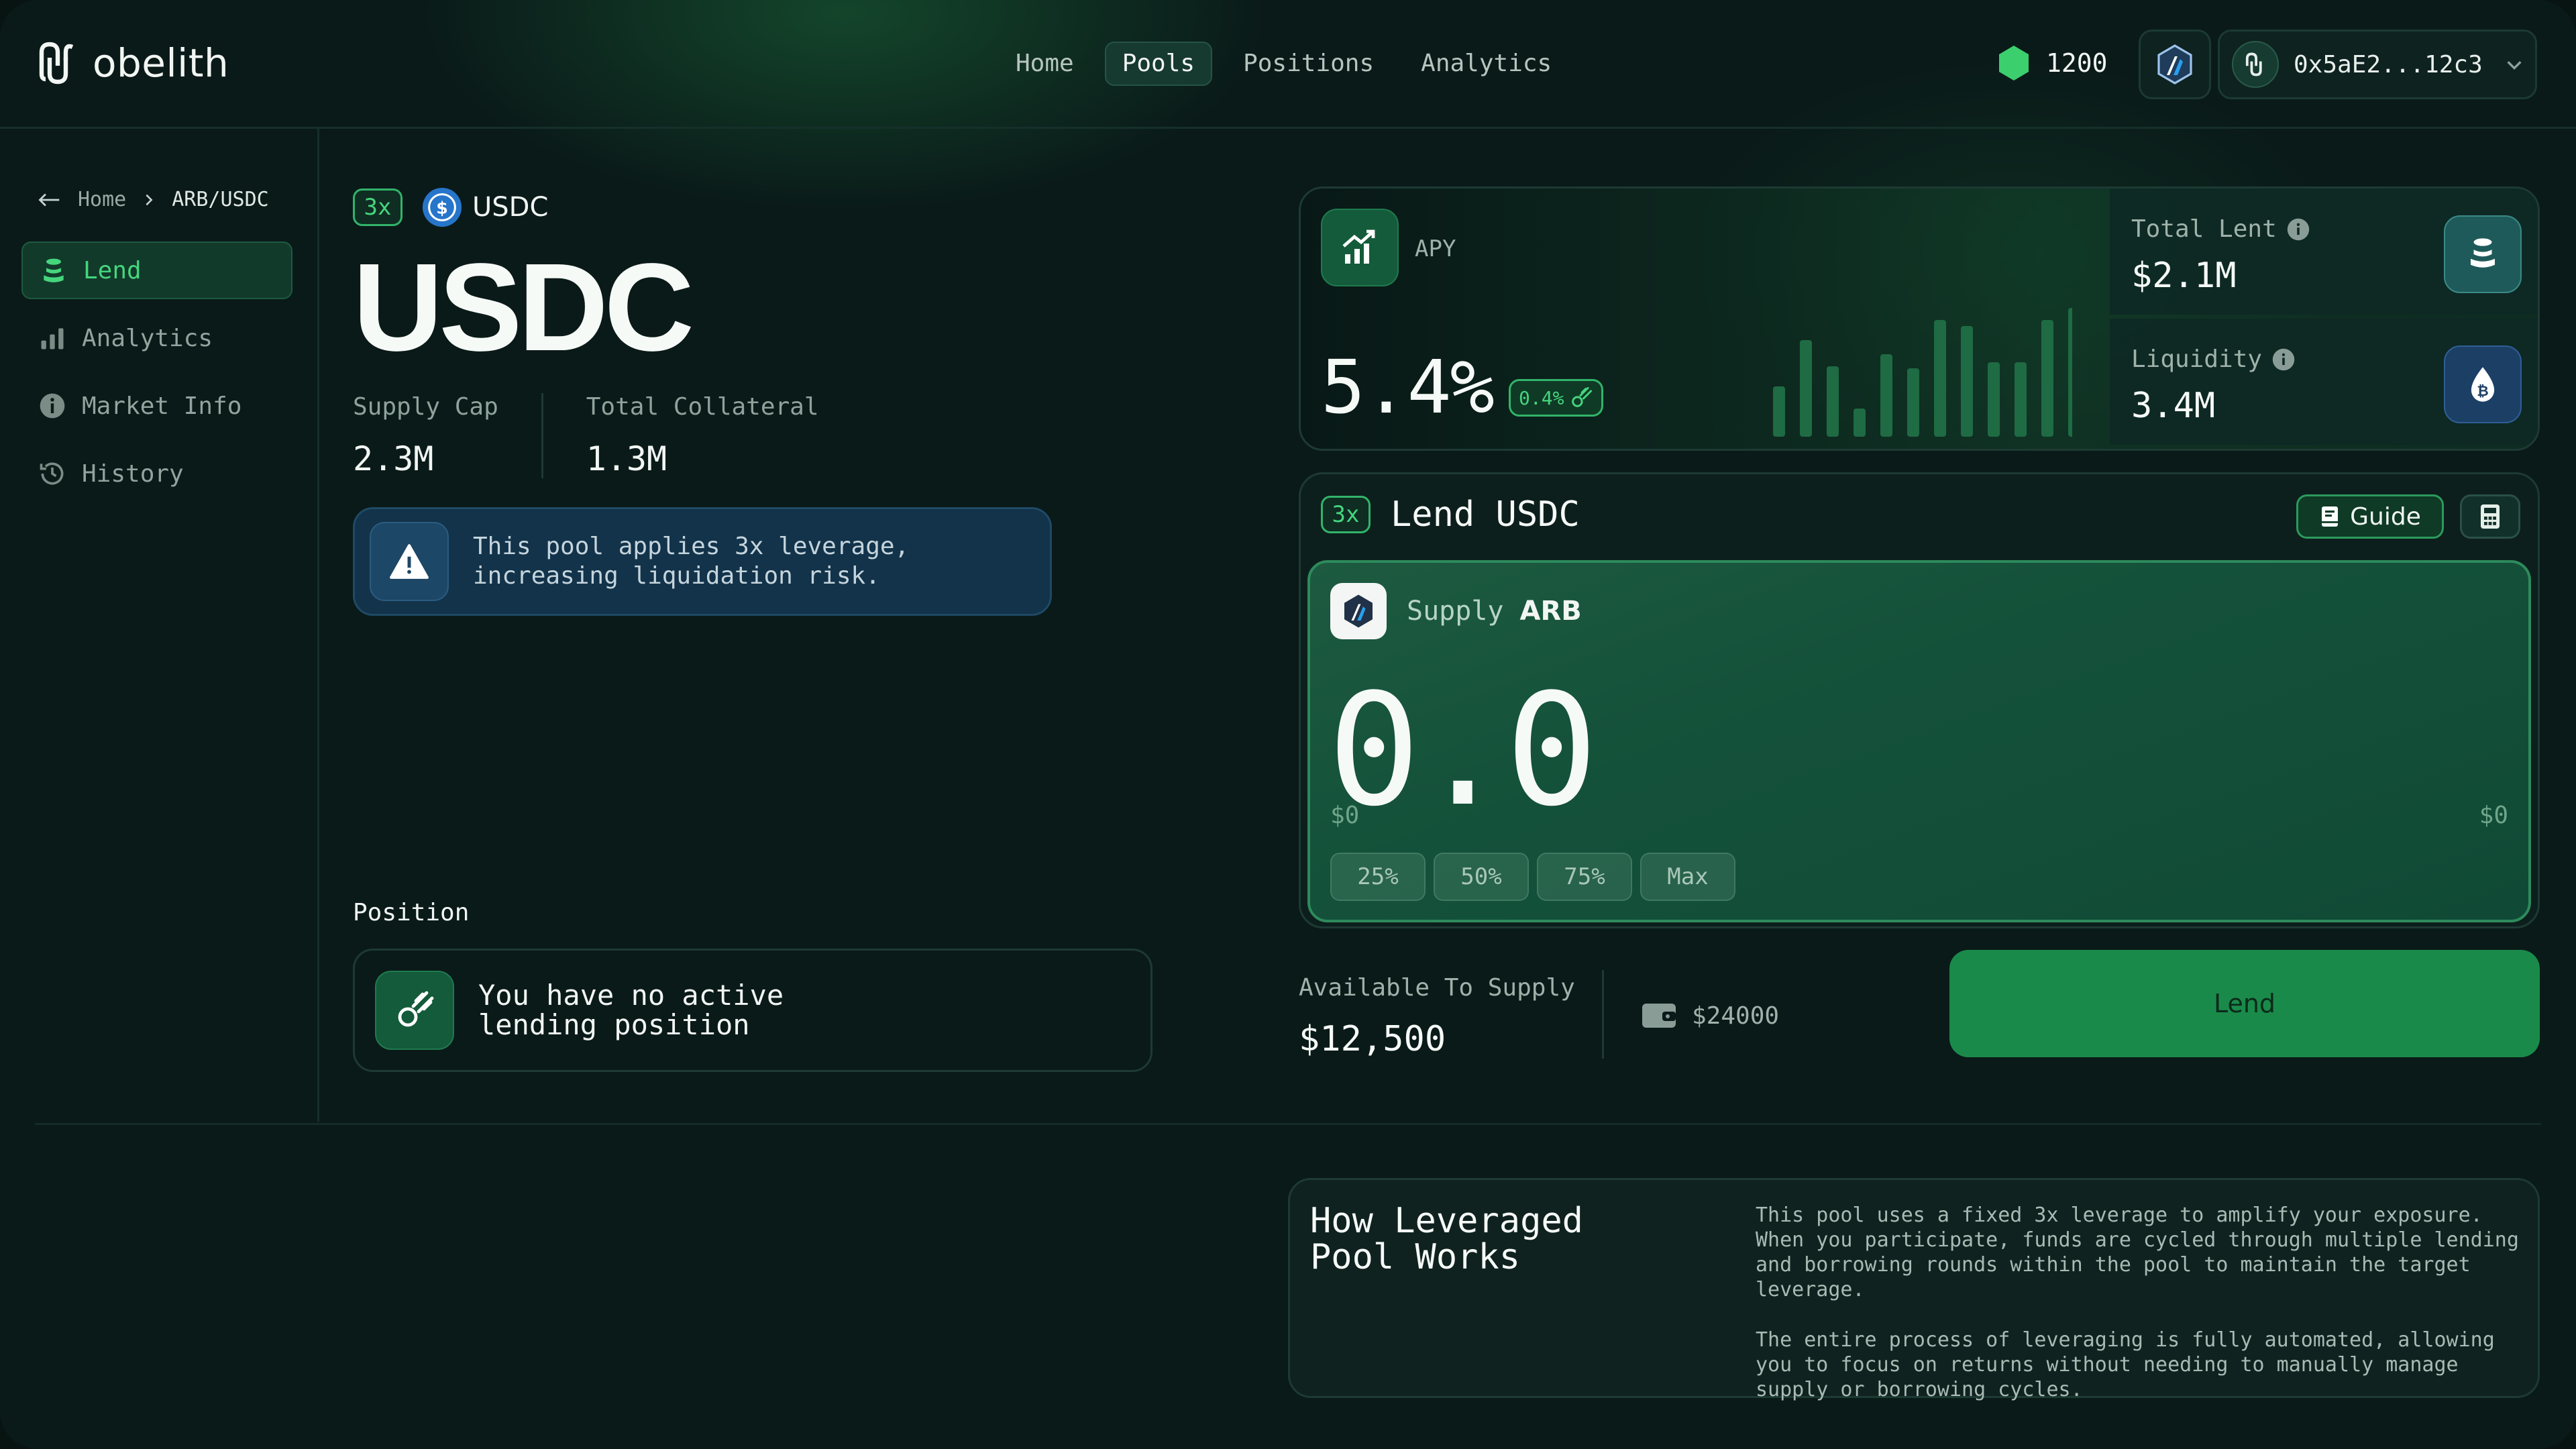 The image size is (2576, 1449). I want to click on sidebar-menu: Lend Analytics Market Info History, so click(156, 377).